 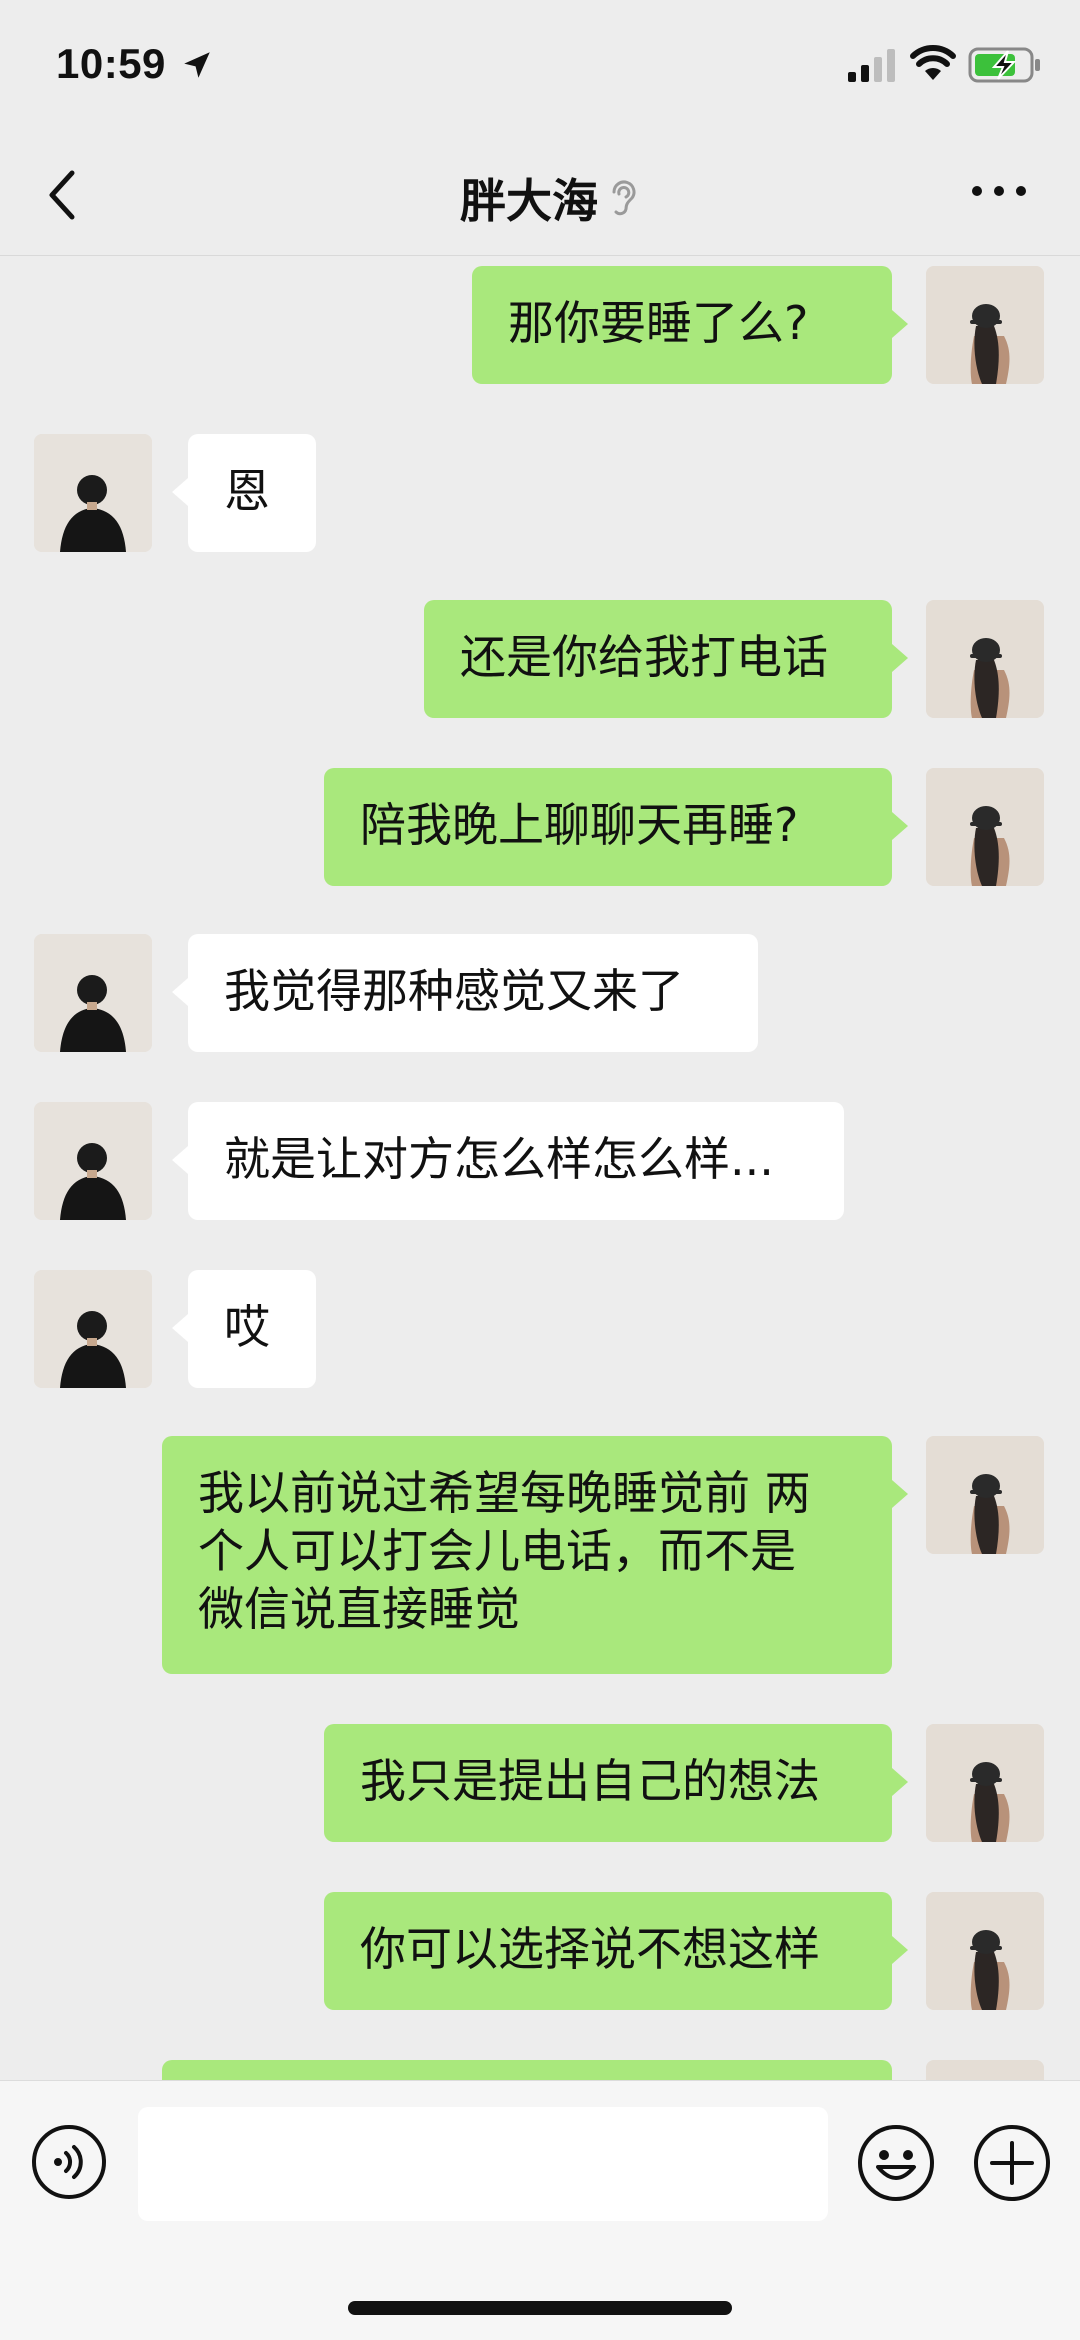 What do you see at coordinates (1012, 2163) in the screenshot?
I see `plus-icon` at bounding box center [1012, 2163].